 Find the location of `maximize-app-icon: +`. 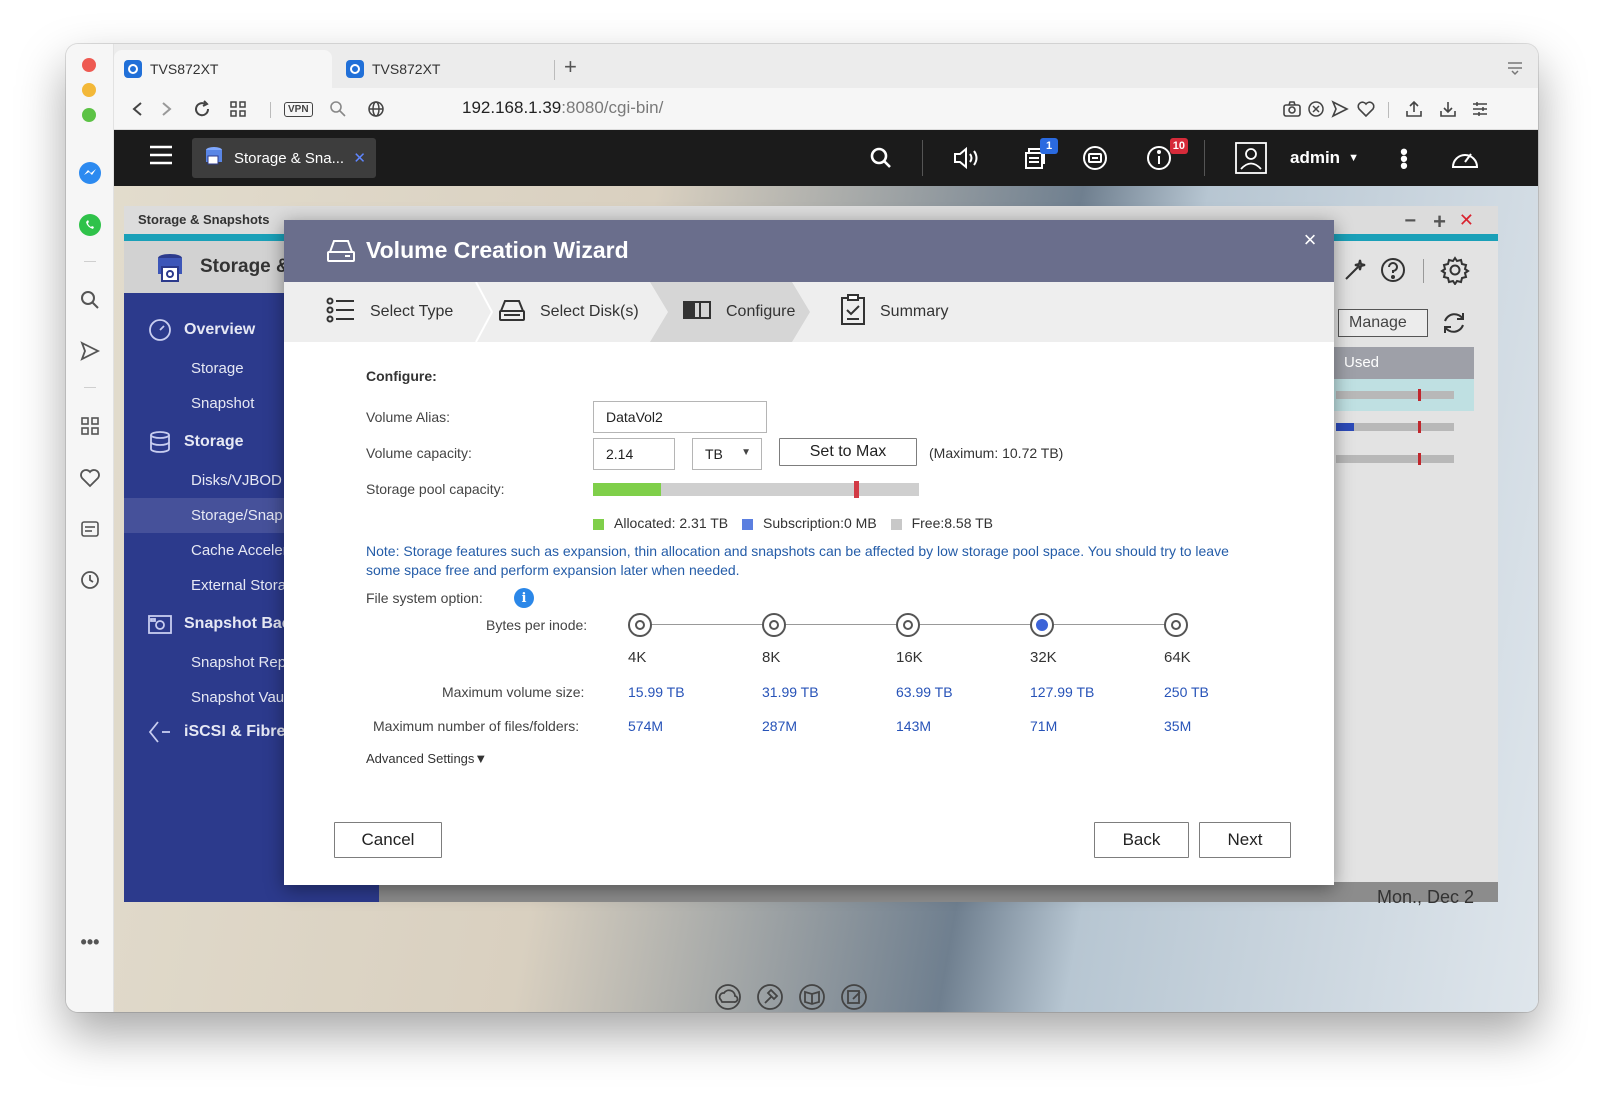

maximize-app-icon: + is located at coordinates (1439, 222).